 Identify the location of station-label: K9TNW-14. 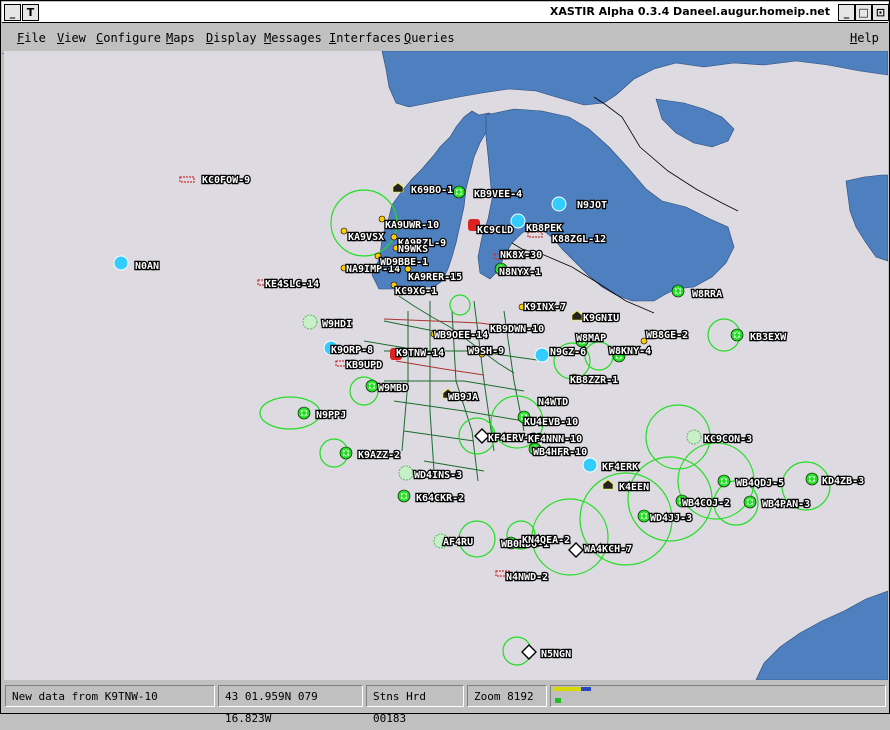
(420, 353).